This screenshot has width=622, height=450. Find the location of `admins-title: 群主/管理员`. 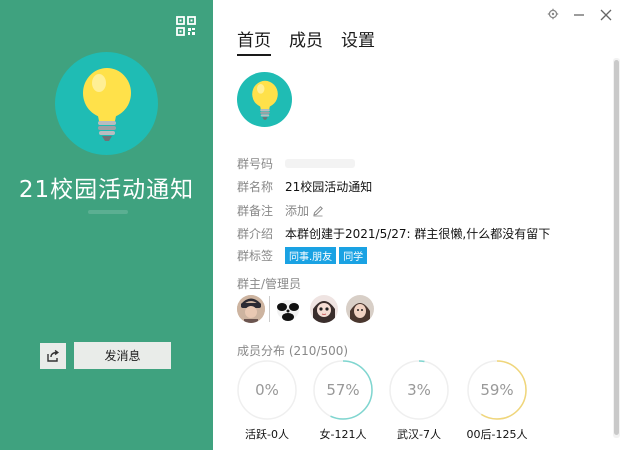

admins-title: 群主/管理员 is located at coordinates (269, 284).